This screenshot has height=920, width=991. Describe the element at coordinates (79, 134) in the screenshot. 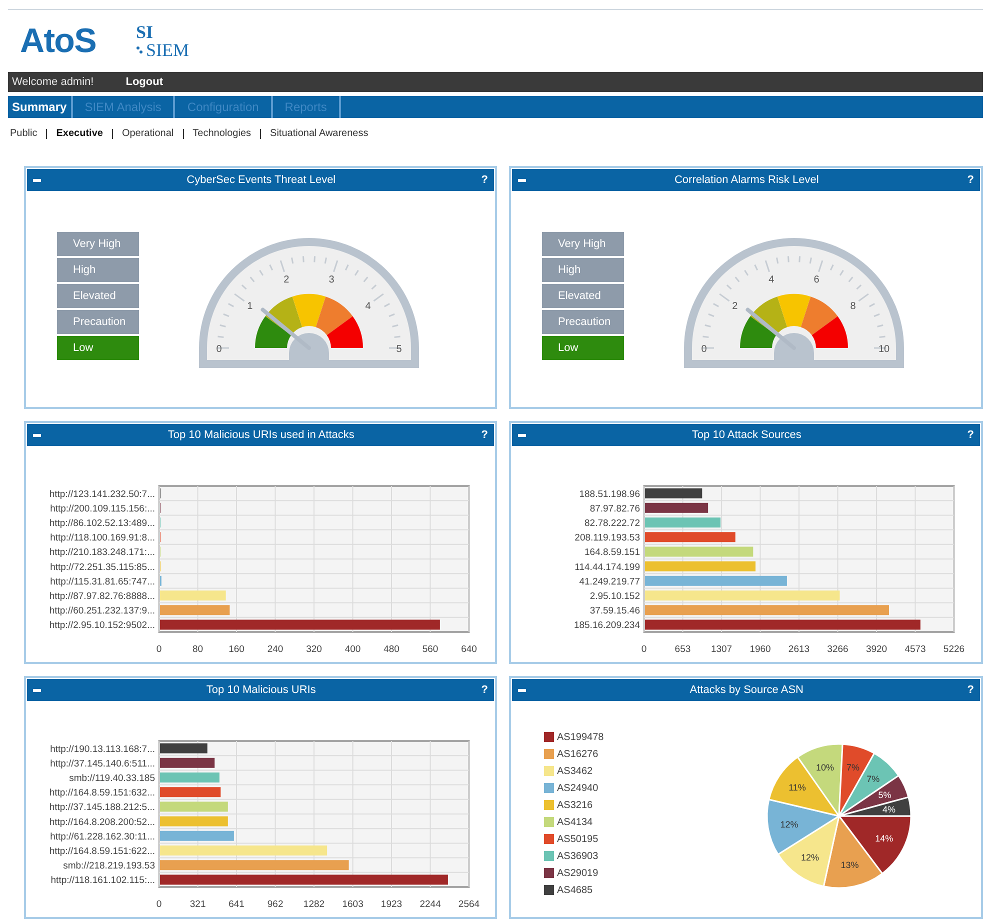

I see `subnav-link: Executive` at that location.